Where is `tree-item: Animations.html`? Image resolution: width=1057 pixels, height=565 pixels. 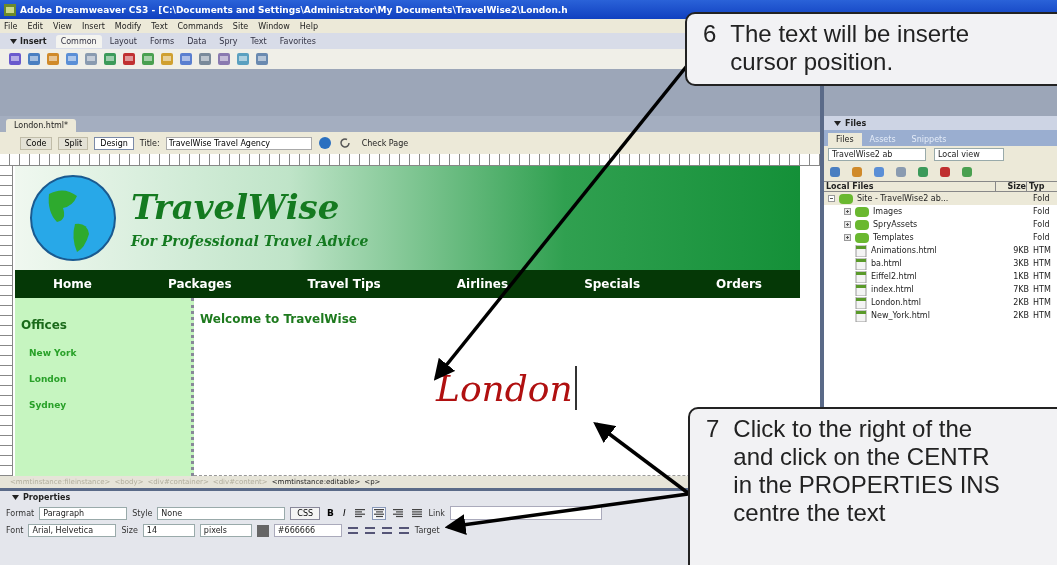
tree-item: Animations.html is located at coordinates (936, 250).